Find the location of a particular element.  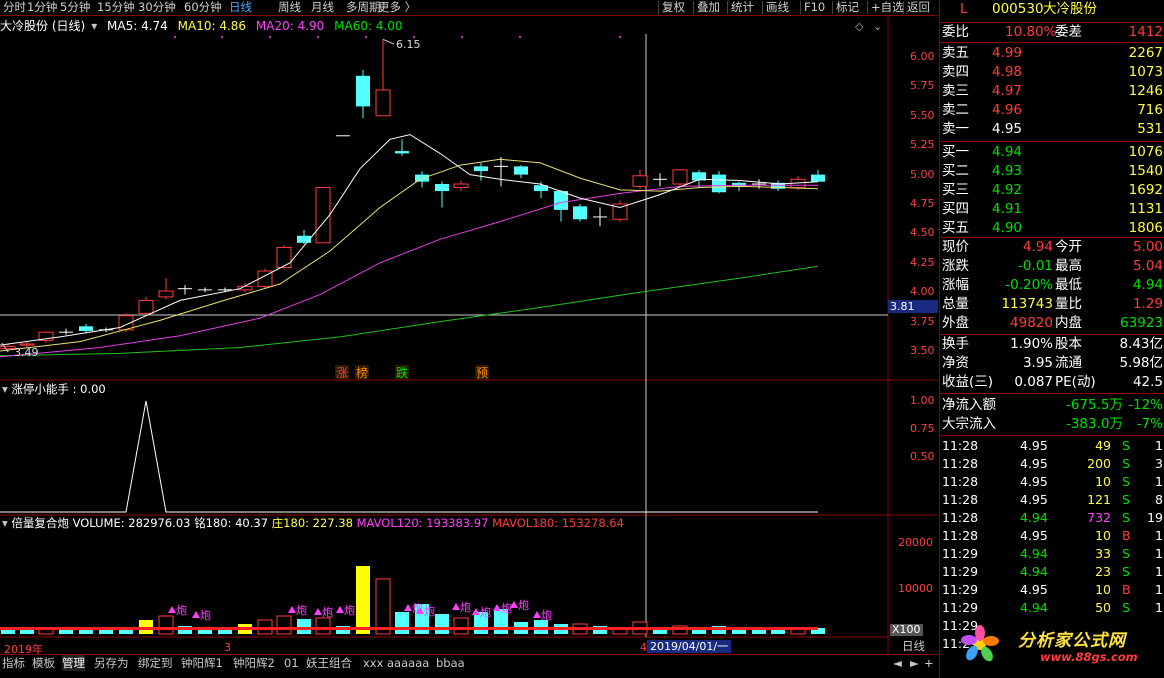

price-tick: 5.75 is located at coordinates (922, 86).